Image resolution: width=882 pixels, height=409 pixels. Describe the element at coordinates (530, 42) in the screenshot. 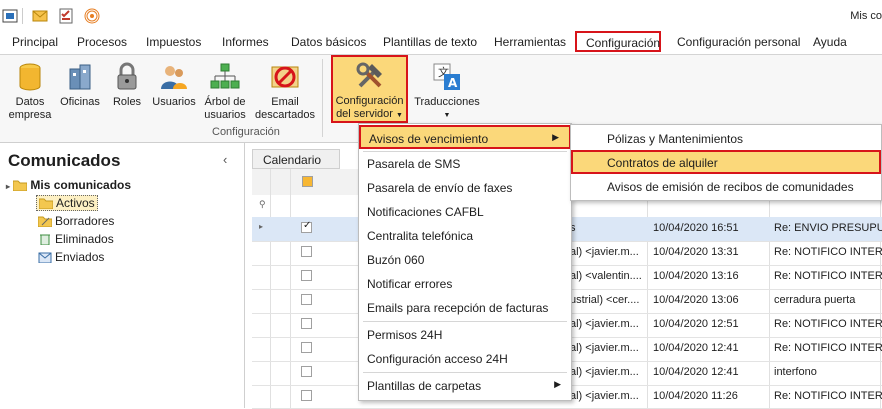

I see `tab-herramientas: Herramientas` at that location.